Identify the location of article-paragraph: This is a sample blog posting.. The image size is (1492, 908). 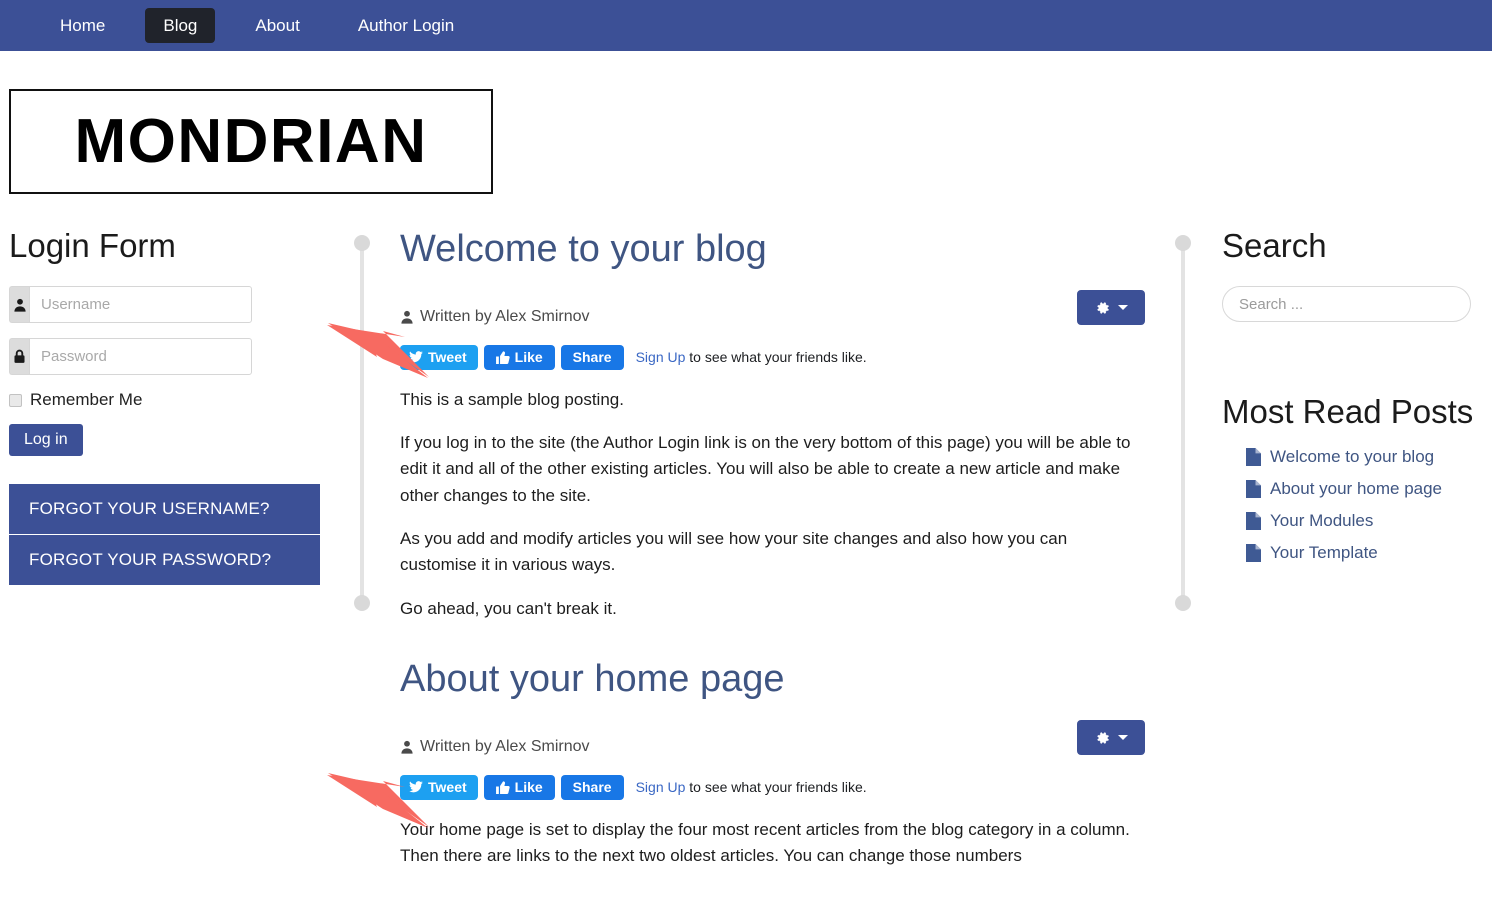
(512, 399).